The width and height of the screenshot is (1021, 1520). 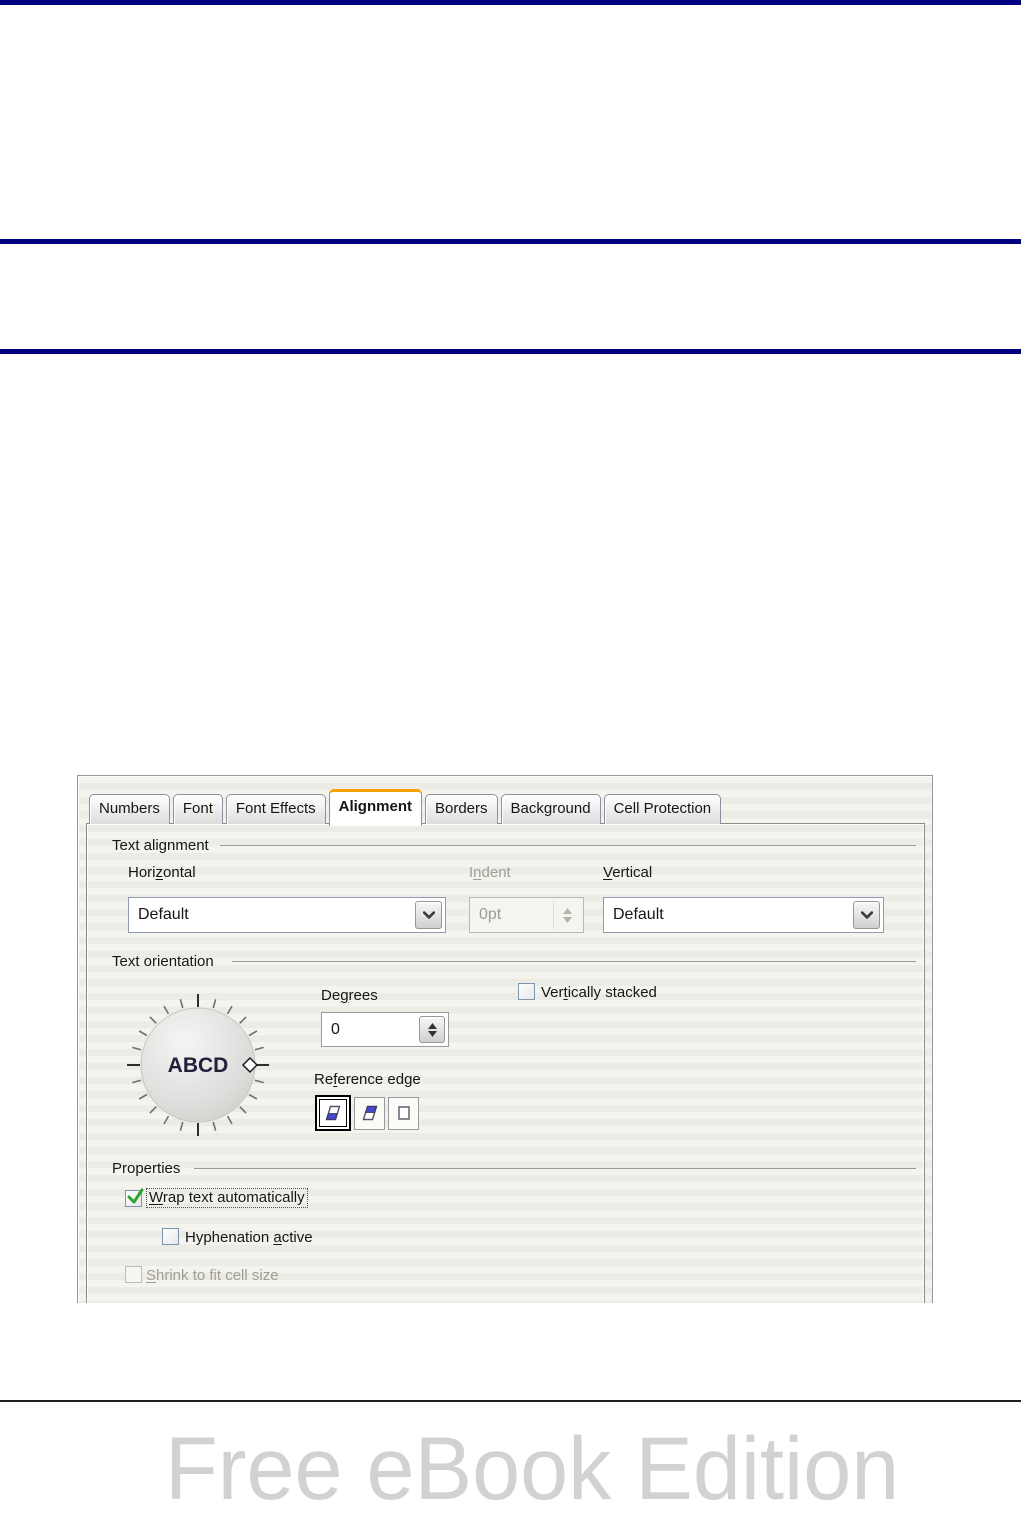 I want to click on hyphenation-label: Hyphenation active, so click(x=249, y=1237).